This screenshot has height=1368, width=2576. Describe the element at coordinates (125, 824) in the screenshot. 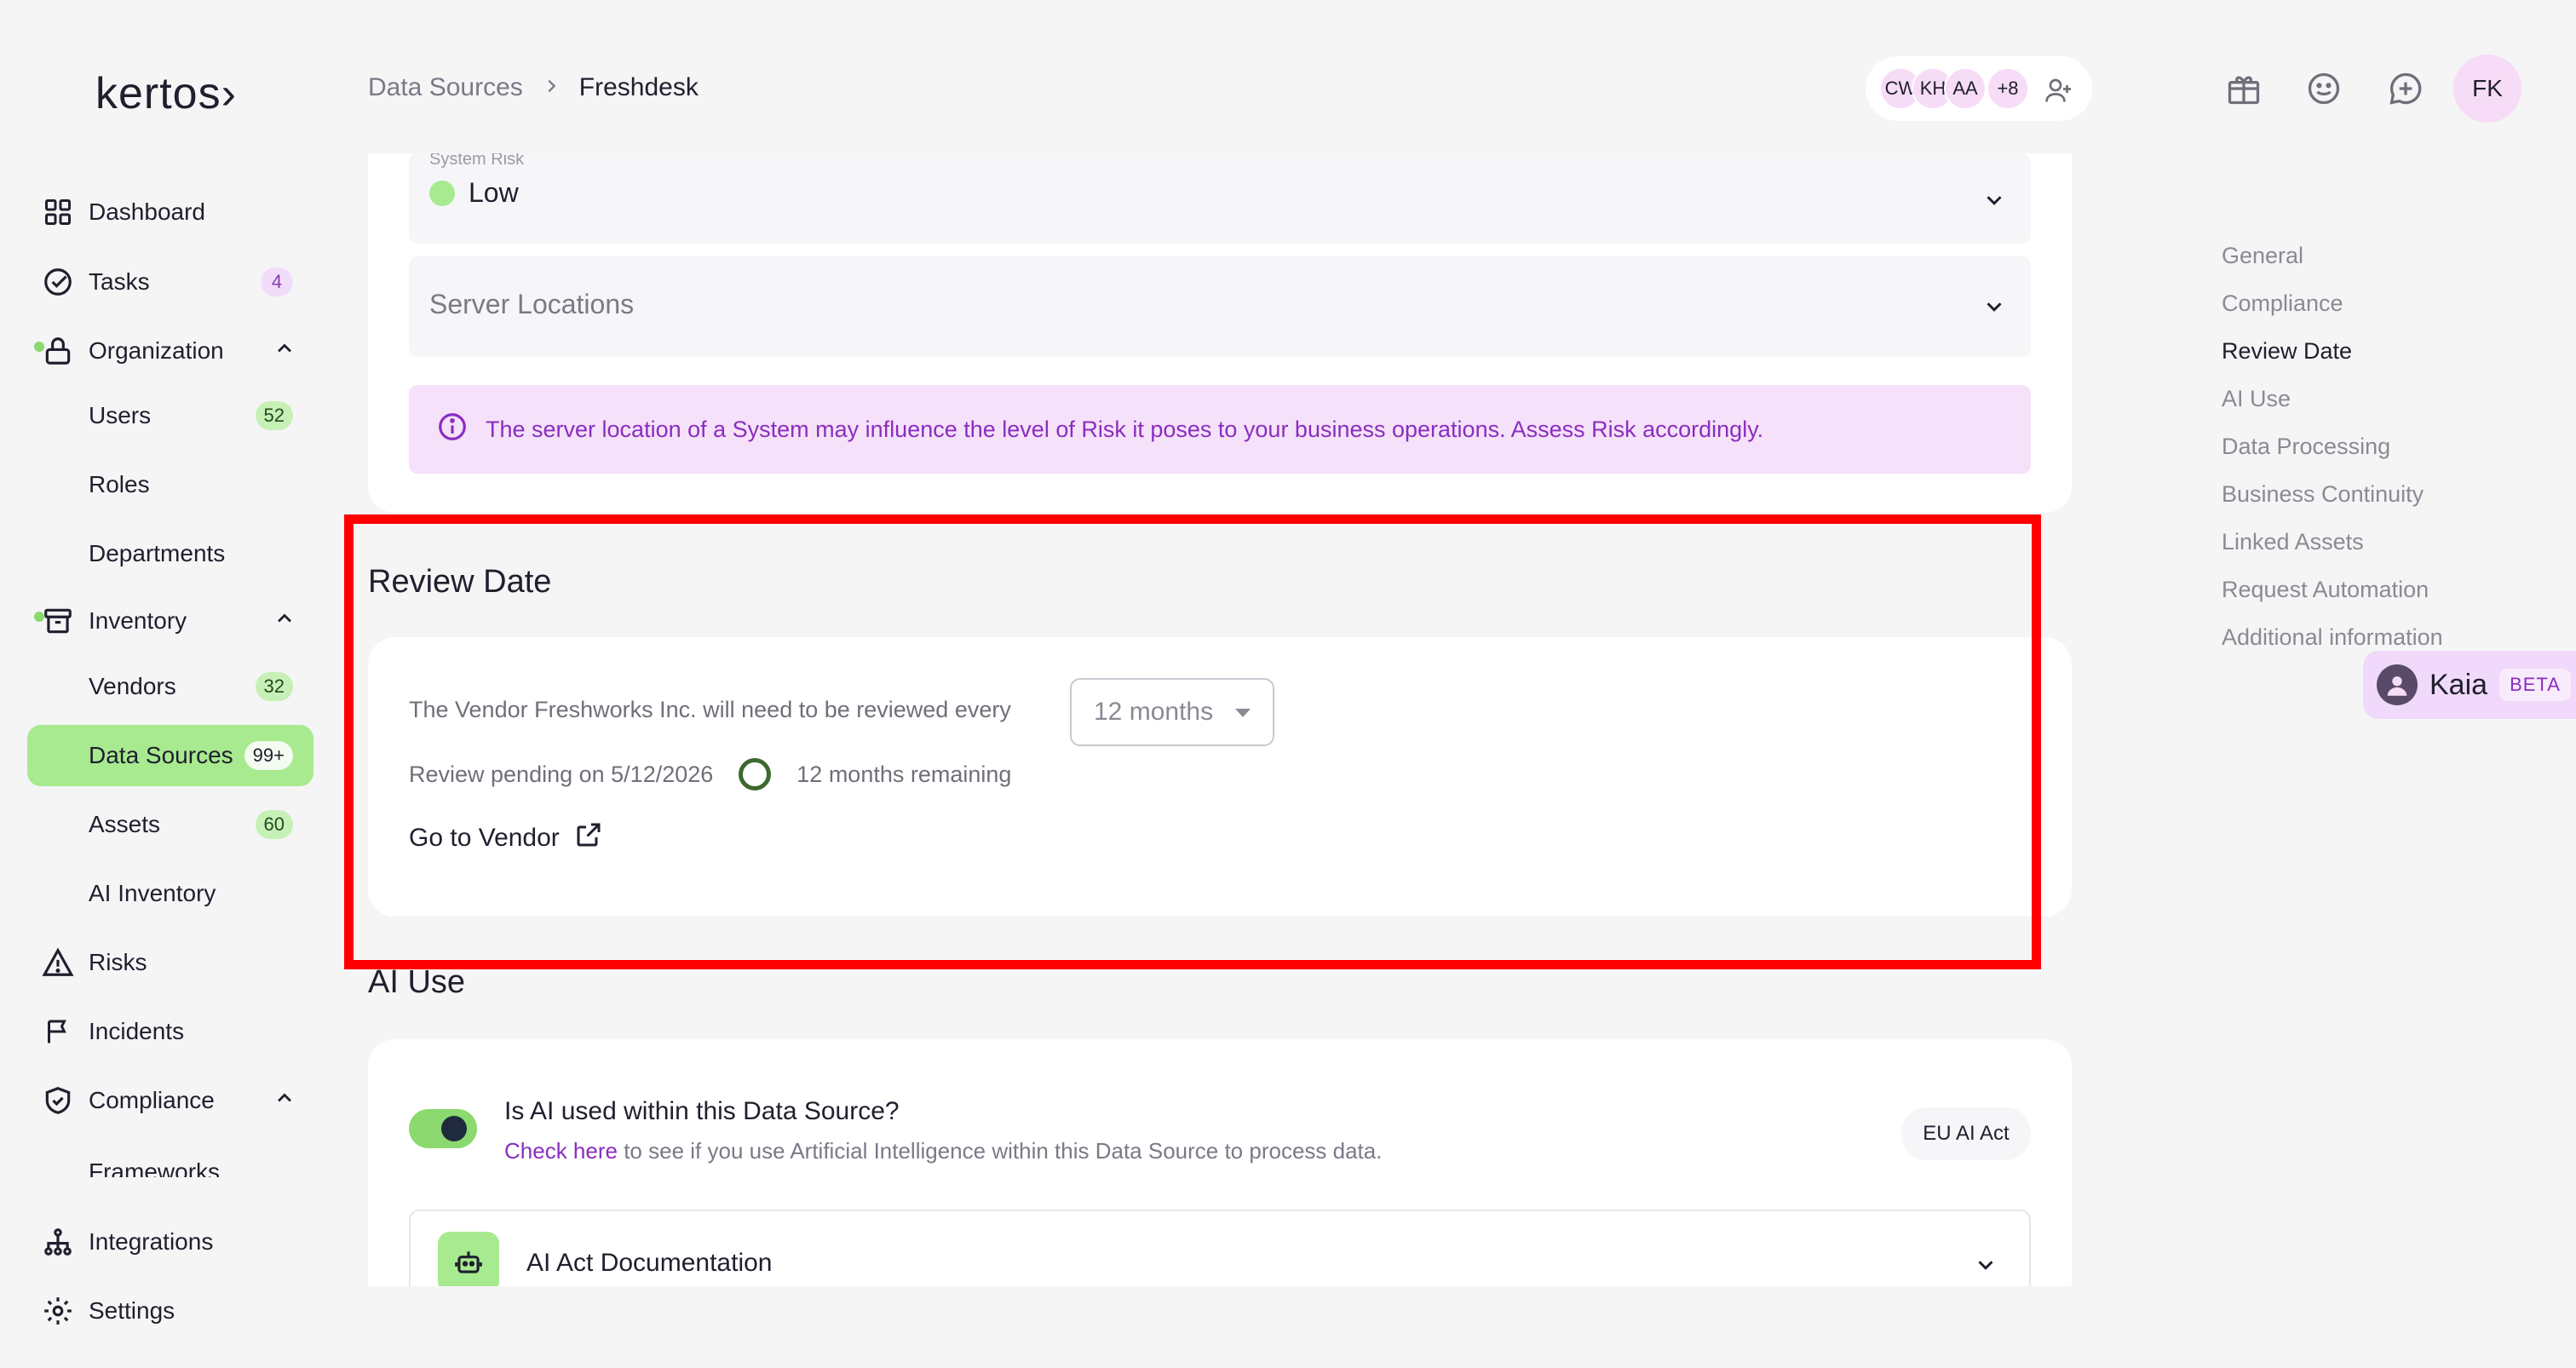

I see `sidebar-item-label: Assets` at that location.